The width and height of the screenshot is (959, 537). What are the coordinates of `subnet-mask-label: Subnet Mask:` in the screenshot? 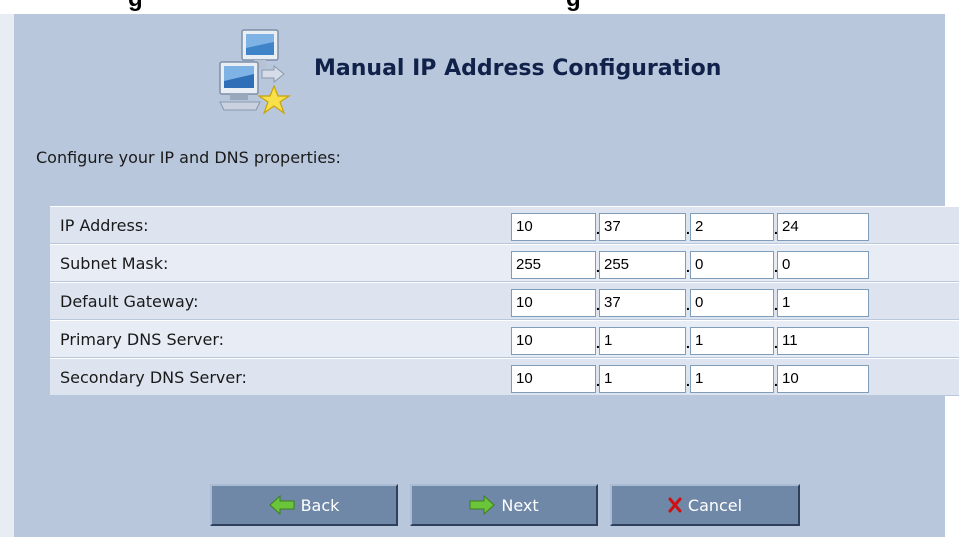 It's located at (114, 263).